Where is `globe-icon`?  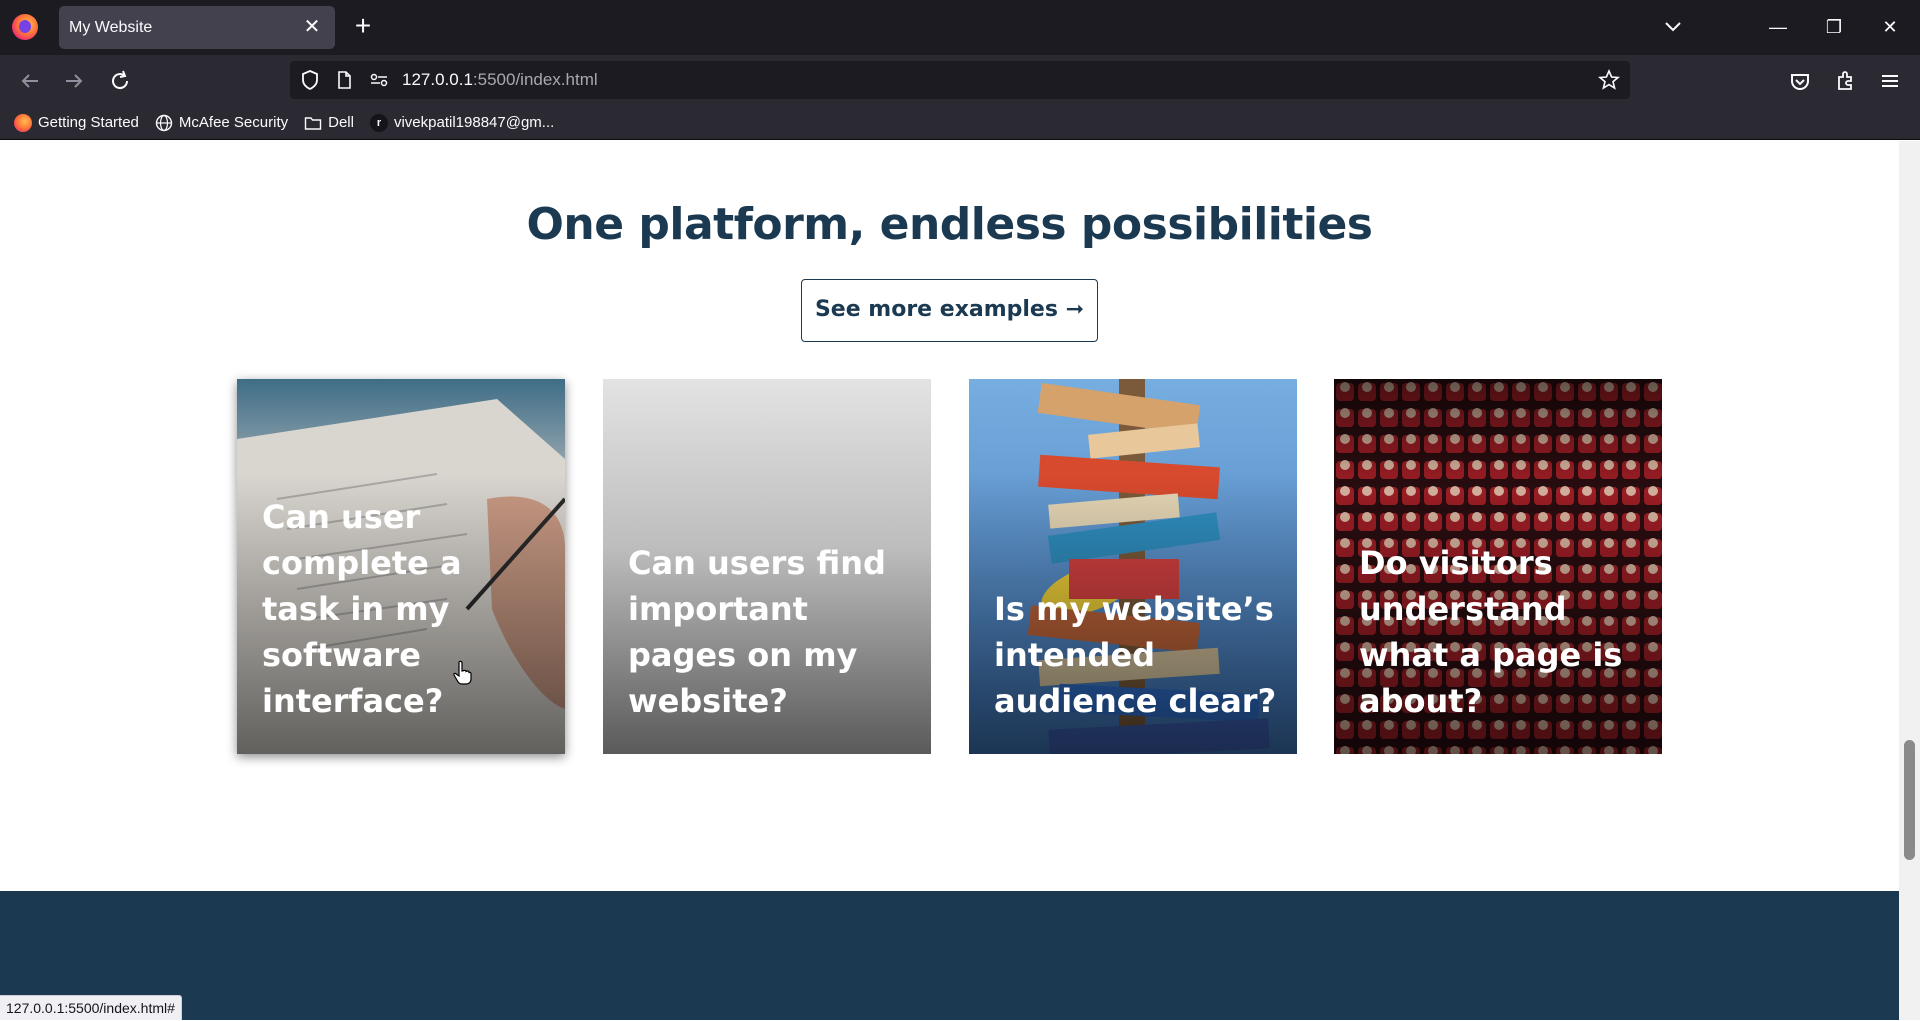
globe-icon is located at coordinates (164, 123).